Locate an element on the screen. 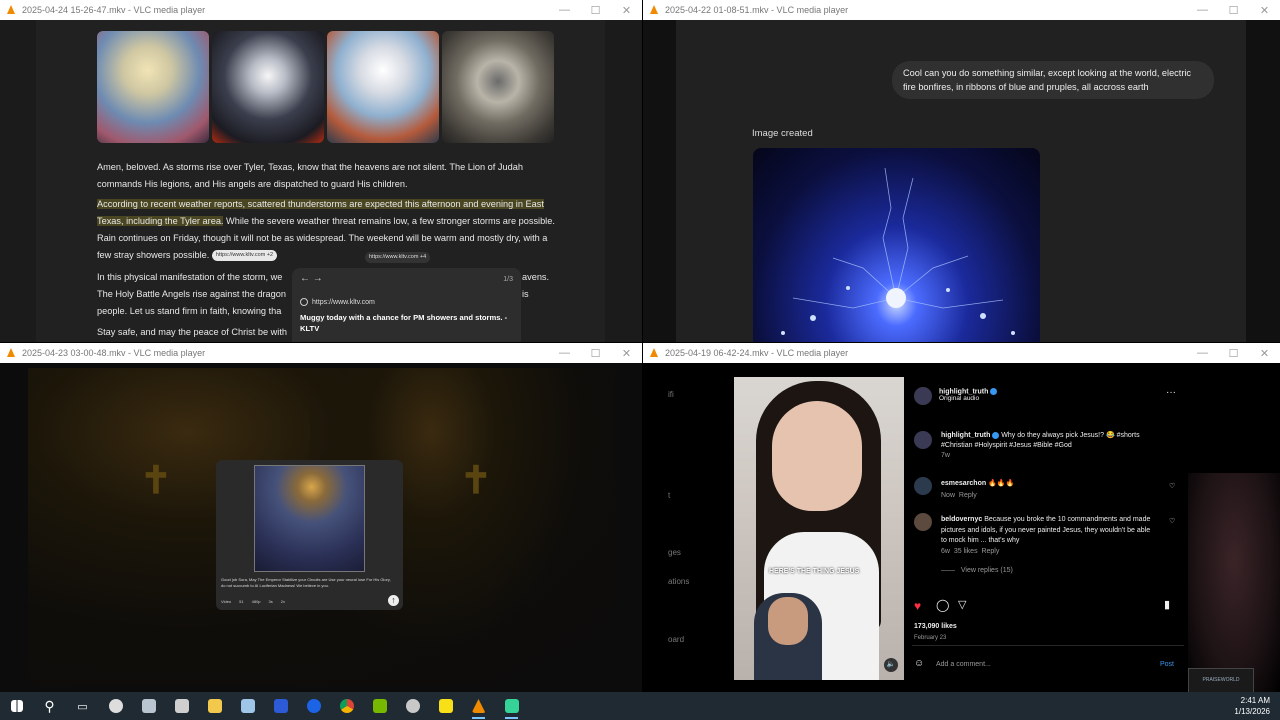 This screenshot has height=720, width=1280. system-clock: 2:41 AM 1/13/2026 is located at coordinates (1252, 706).